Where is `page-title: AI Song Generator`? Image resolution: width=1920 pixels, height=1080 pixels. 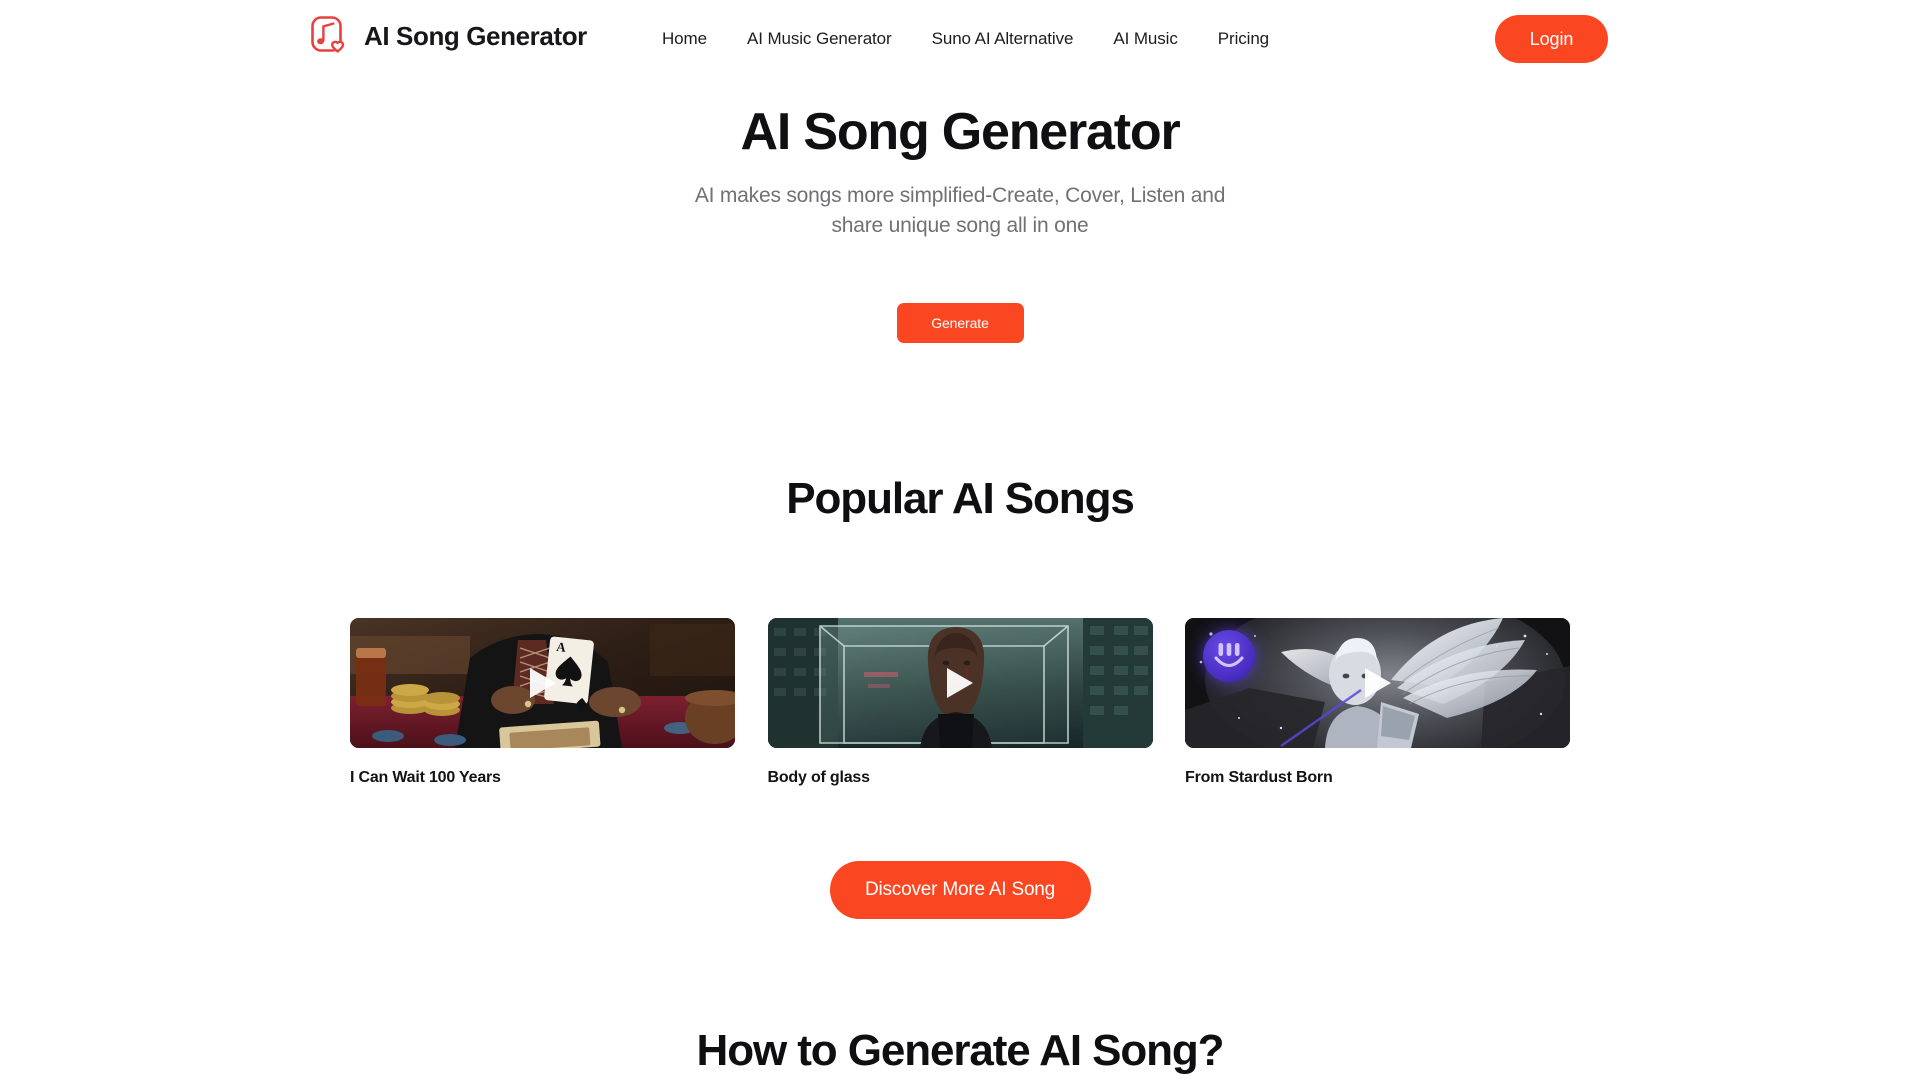
page-title: AI Song Generator is located at coordinates (960, 132).